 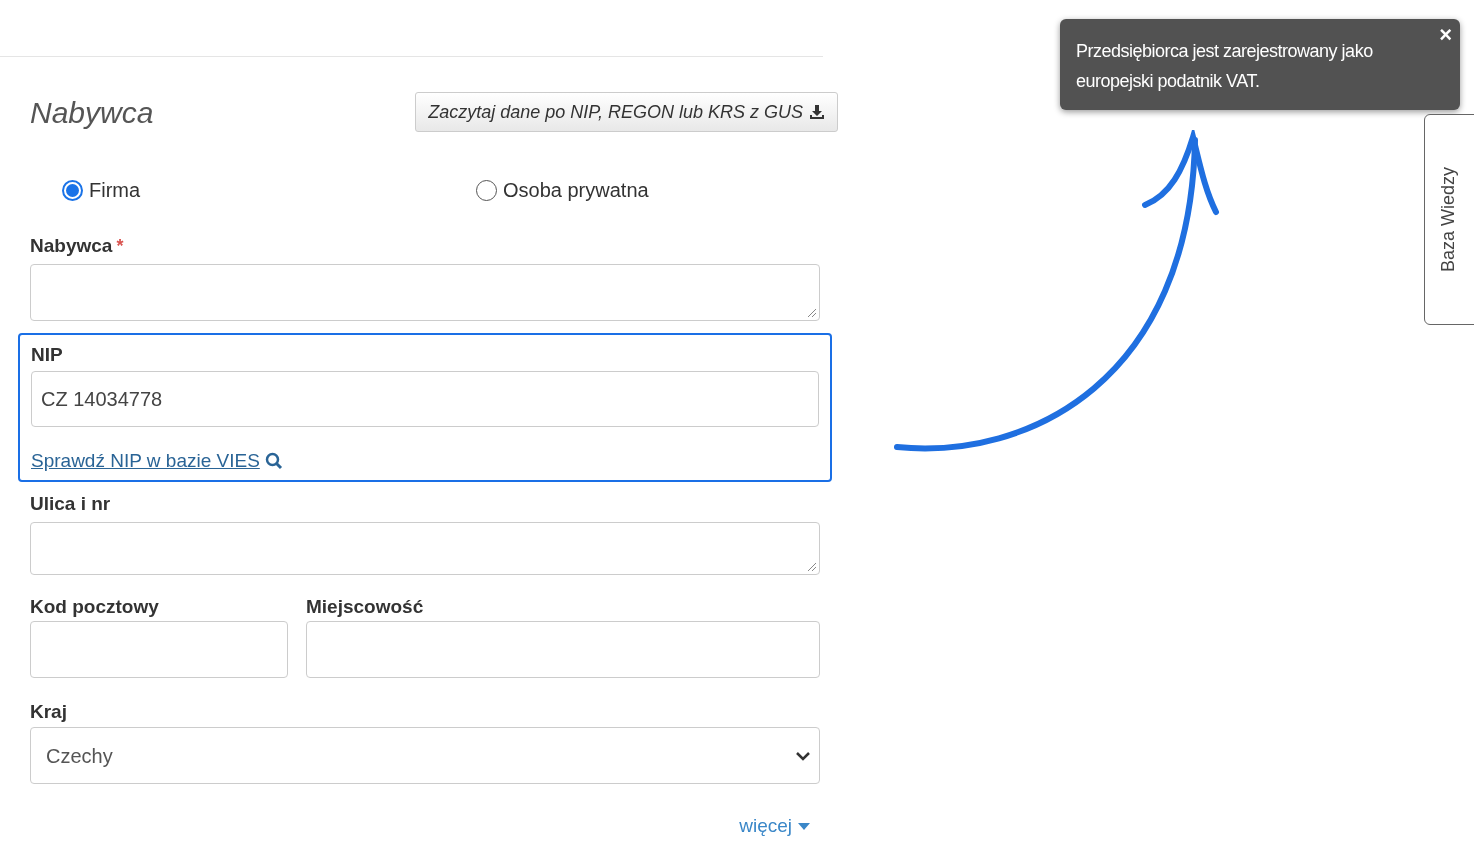 I want to click on street-textarea, so click(x=425, y=548).